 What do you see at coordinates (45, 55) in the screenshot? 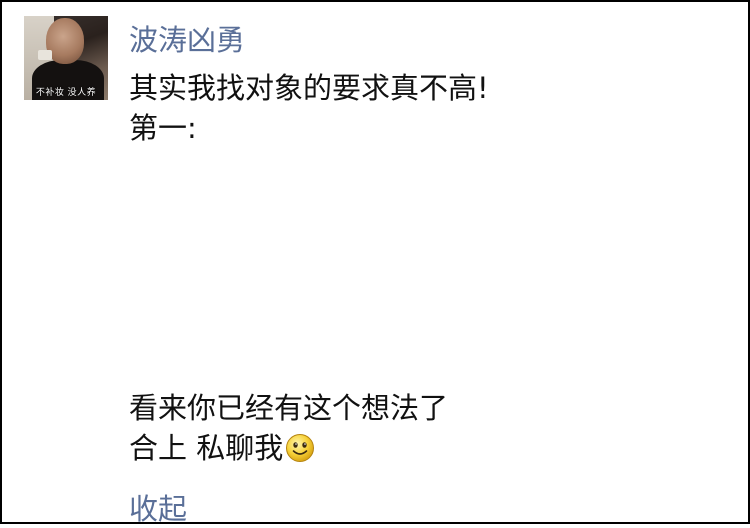
I see `avatar-cup` at bounding box center [45, 55].